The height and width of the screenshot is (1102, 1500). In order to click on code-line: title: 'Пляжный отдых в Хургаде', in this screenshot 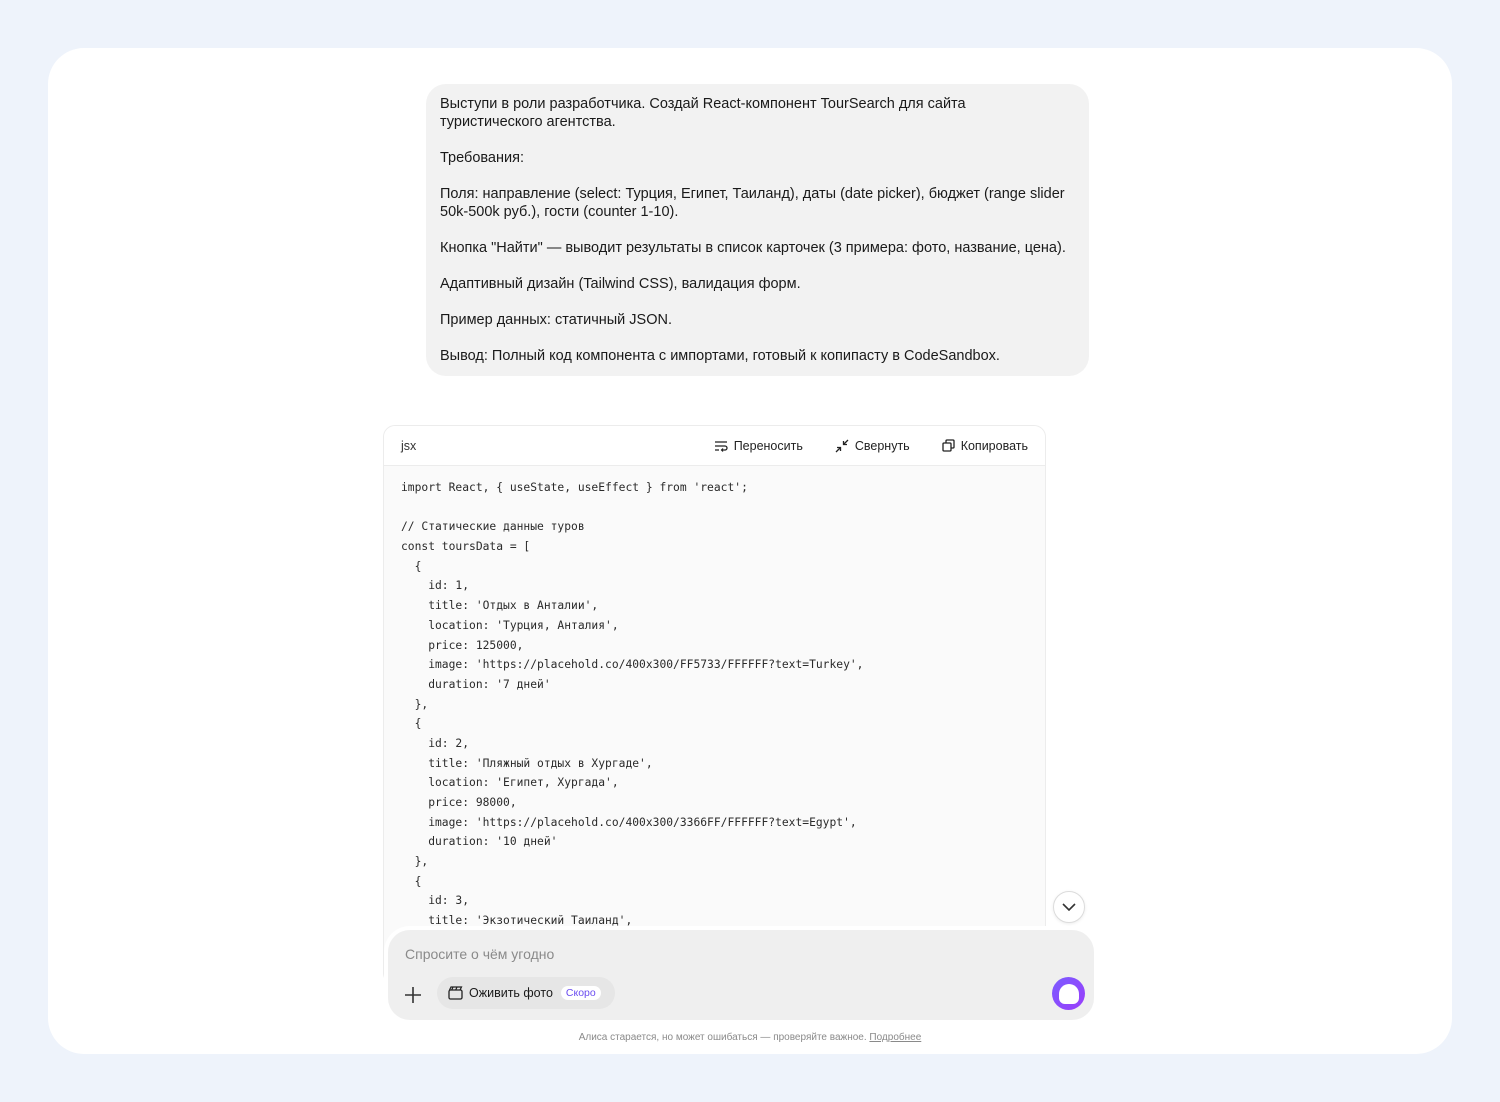, I will do `click(527, 763)`.